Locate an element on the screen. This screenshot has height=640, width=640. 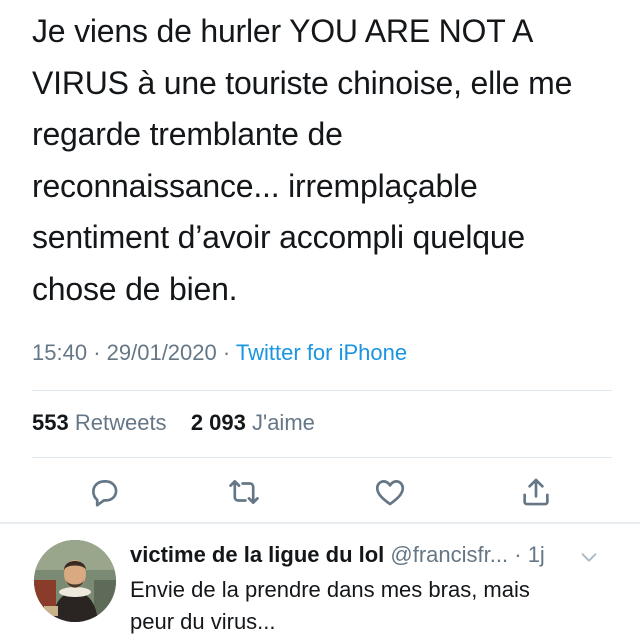
reply-author-name: victime de la ligue du lol is located at coordinates (257, 554).